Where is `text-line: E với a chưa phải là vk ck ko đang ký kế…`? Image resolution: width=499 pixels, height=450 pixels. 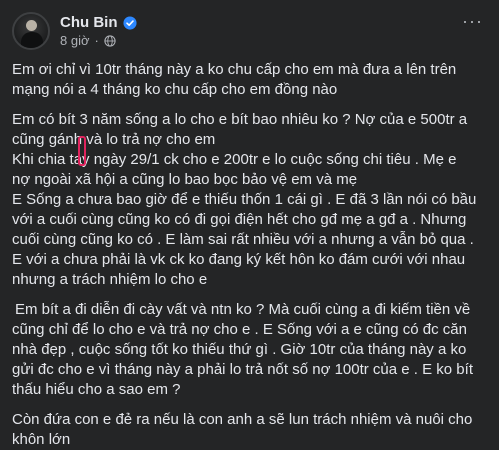
text-line: E với a chưa phải là vk ck ko đang ký kế… is located at coordinates (239, 259).